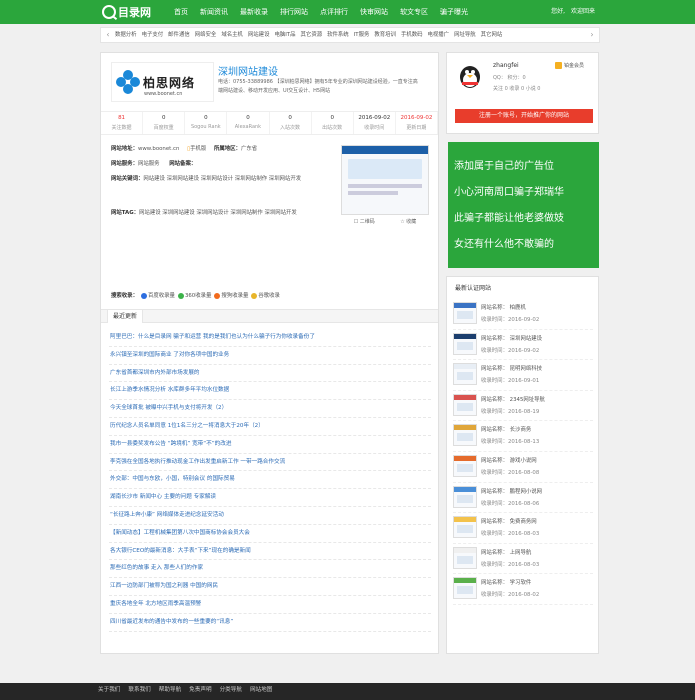 The height and width of the screenshot is (700, 695). I want to click on list-item: 重庆各地全年 北方地区雨季高温预警, so click(270, 605).